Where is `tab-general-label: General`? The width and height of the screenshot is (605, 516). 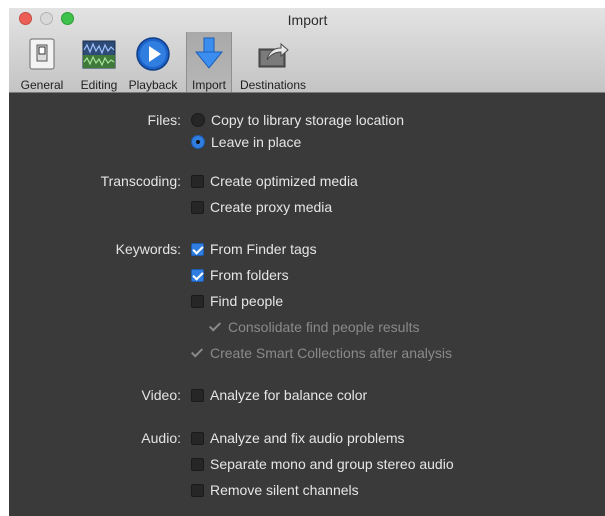 tab-general-label: General is located at coordinates (42, 85).